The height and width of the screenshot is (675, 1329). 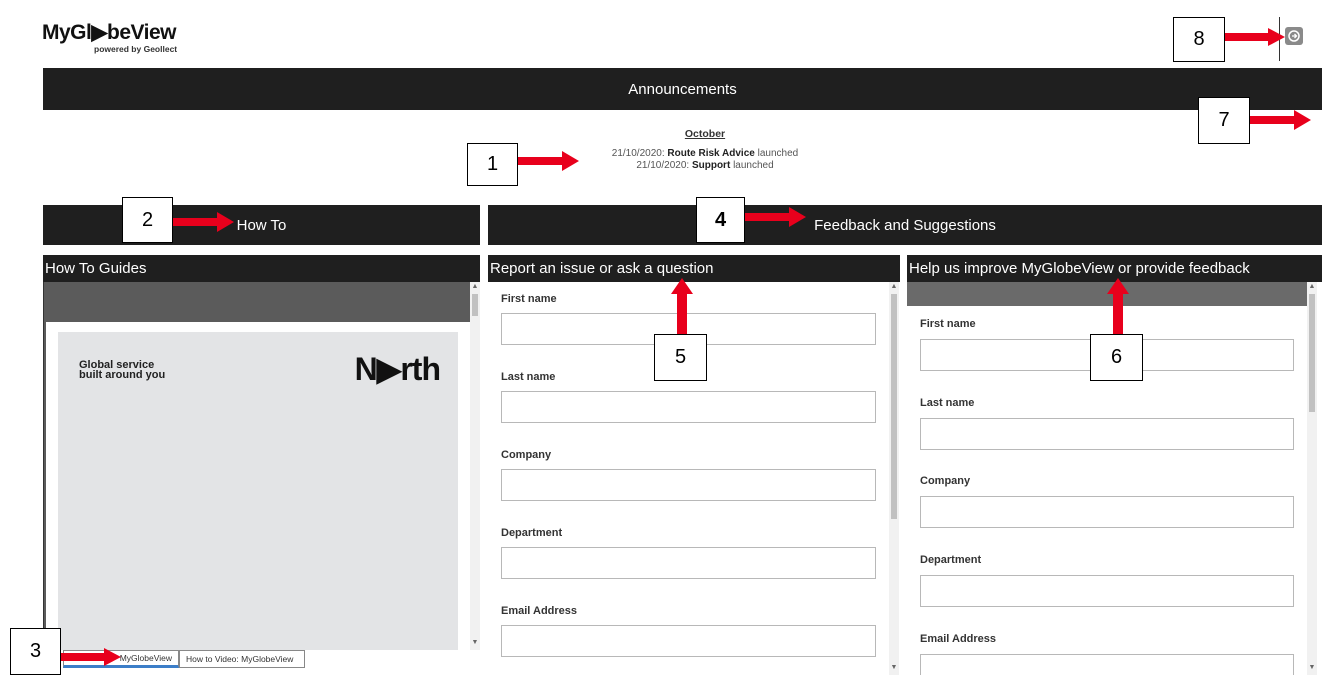 I want to click on guides-panel-header: How To Guides, so click(x=261, y=268).